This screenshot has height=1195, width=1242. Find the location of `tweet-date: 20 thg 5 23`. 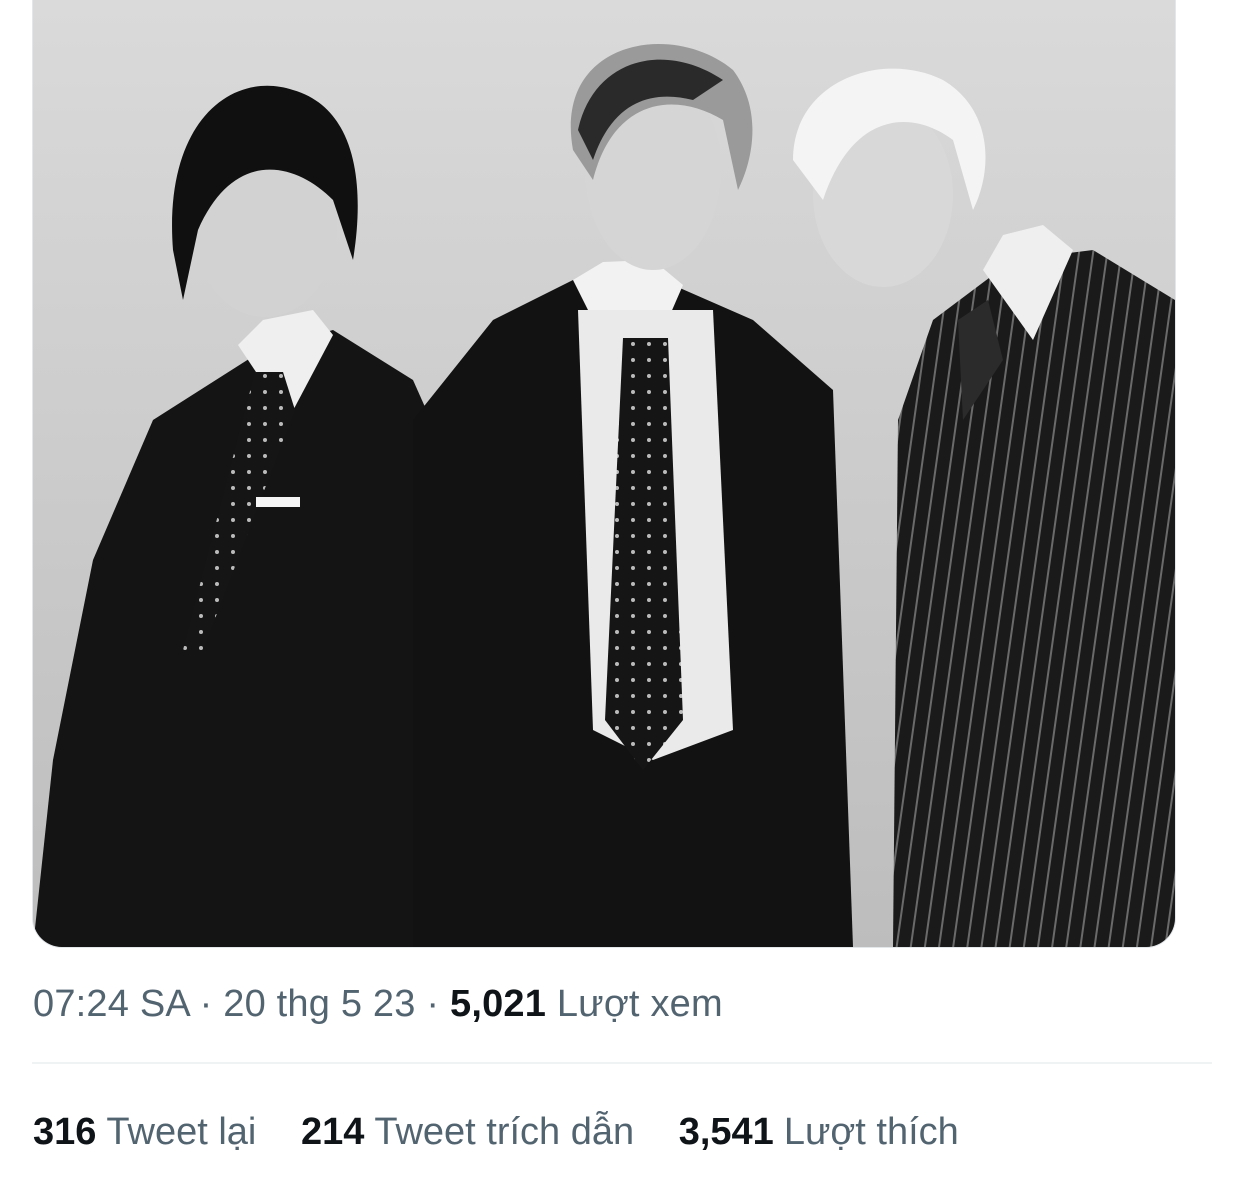

tweet-date: 20 thg 5 23 is located at coordinates (319, 1004).